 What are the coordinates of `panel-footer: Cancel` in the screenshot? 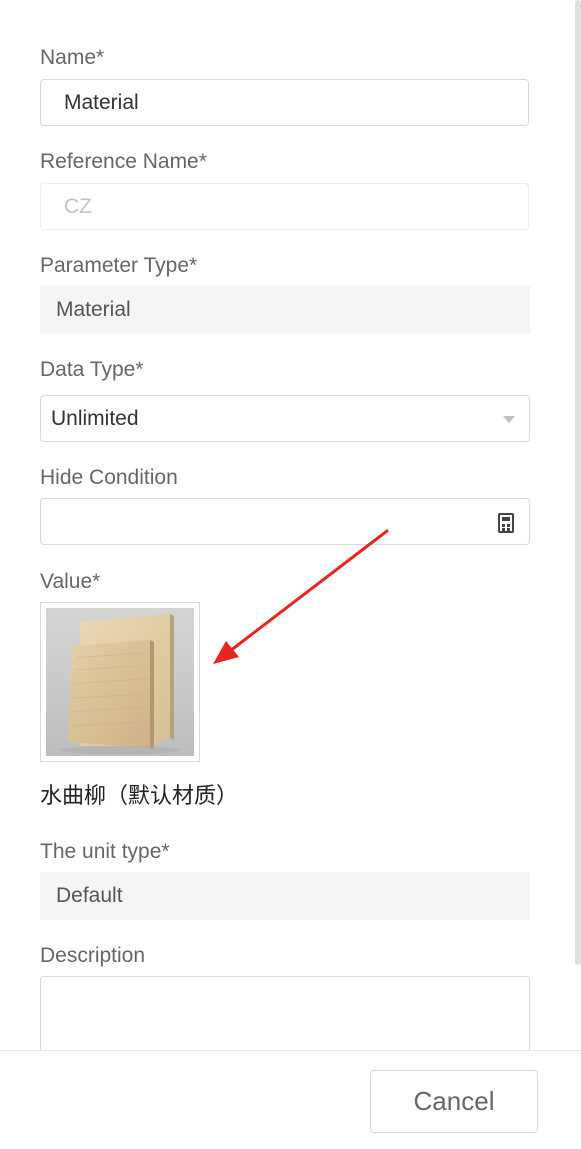 It's located at (290, 1099).